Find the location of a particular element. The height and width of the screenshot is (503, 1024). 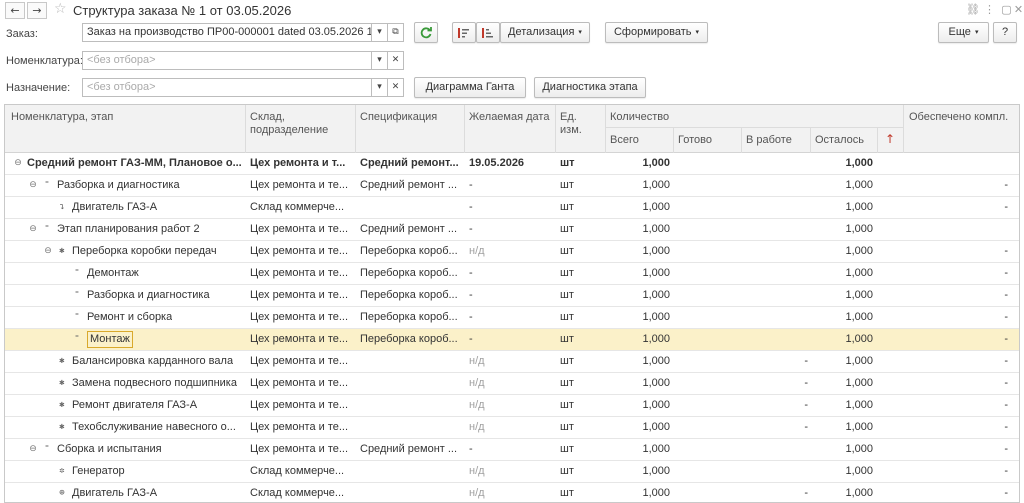

help-icon: ? is located at coordinates (1005, 32).